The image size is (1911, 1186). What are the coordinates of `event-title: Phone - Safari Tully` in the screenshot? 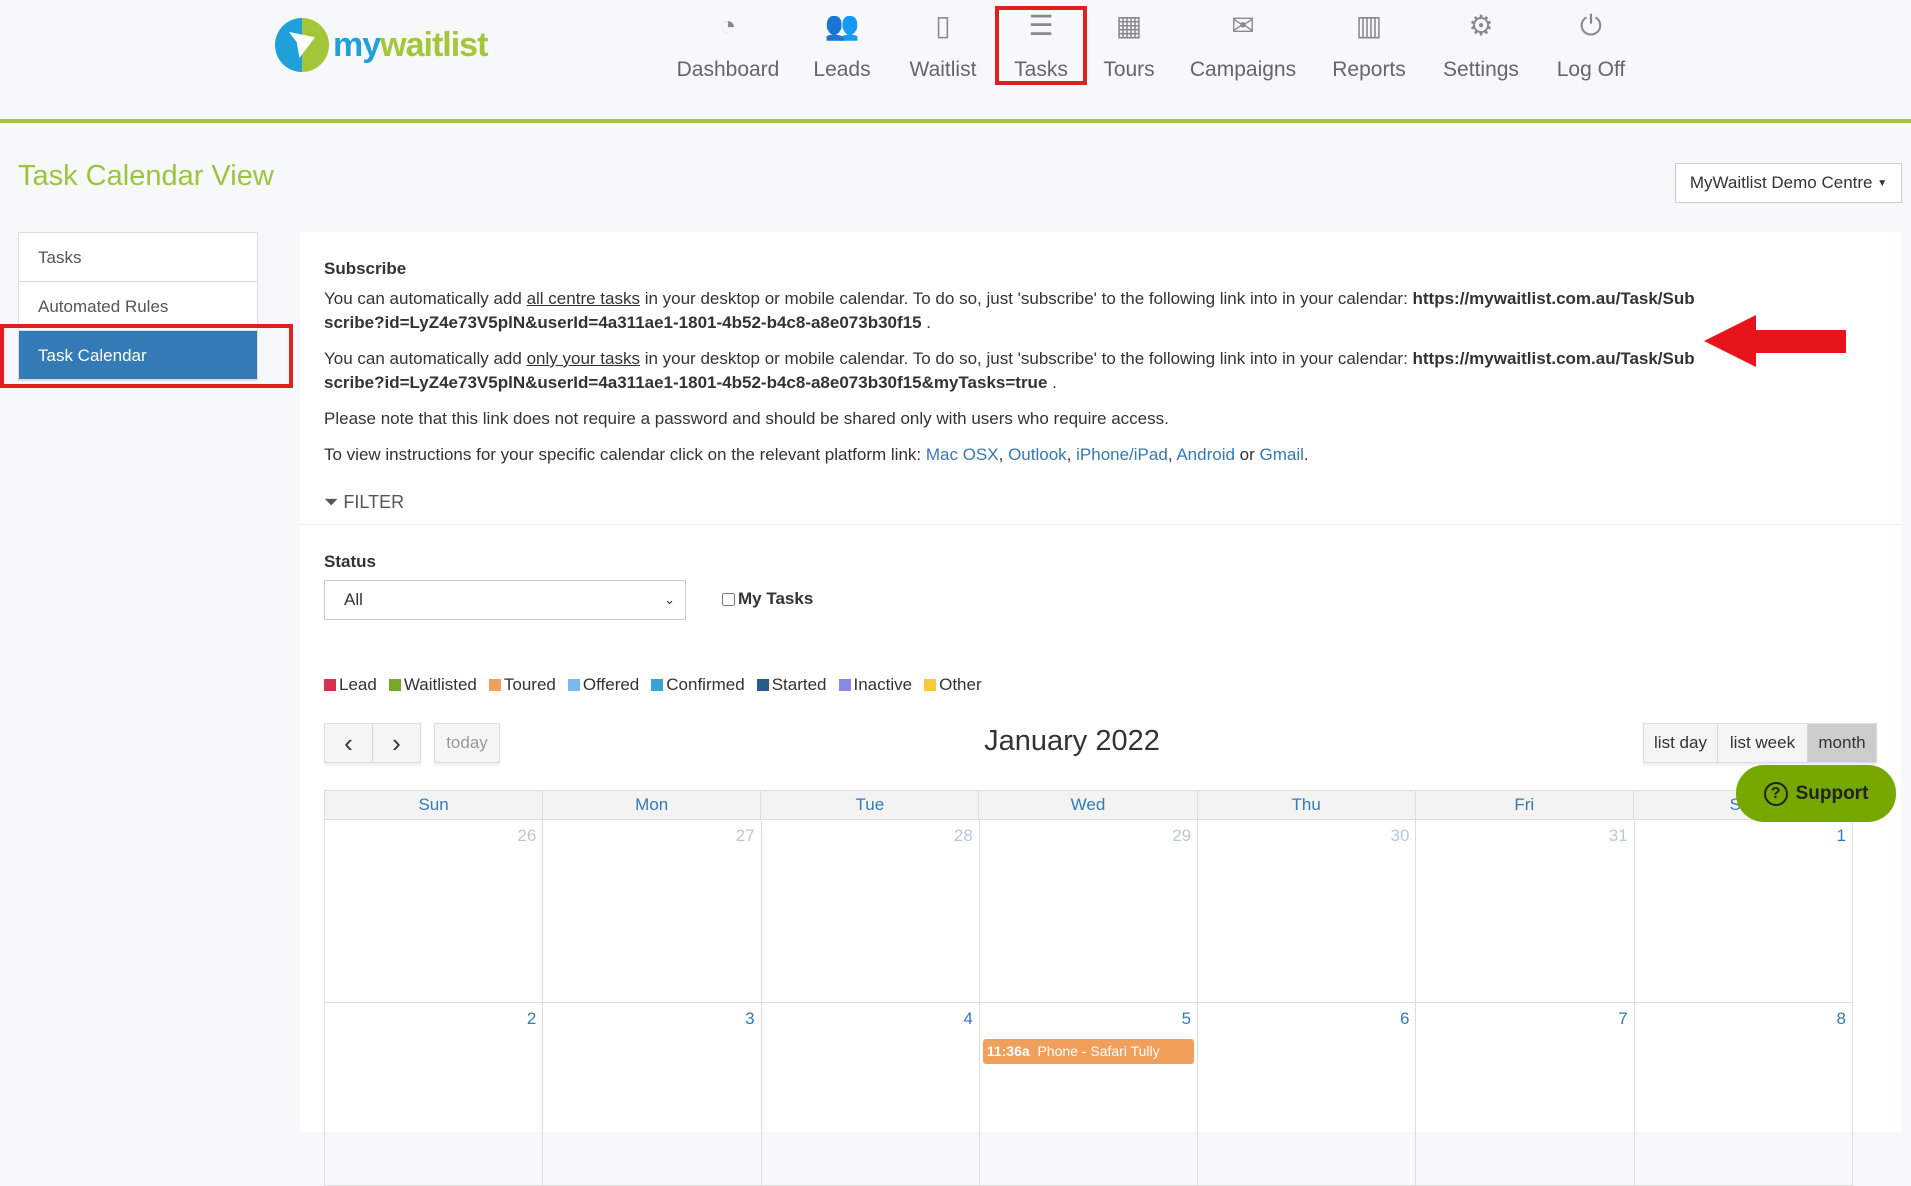 It's located at (1098, 1051).